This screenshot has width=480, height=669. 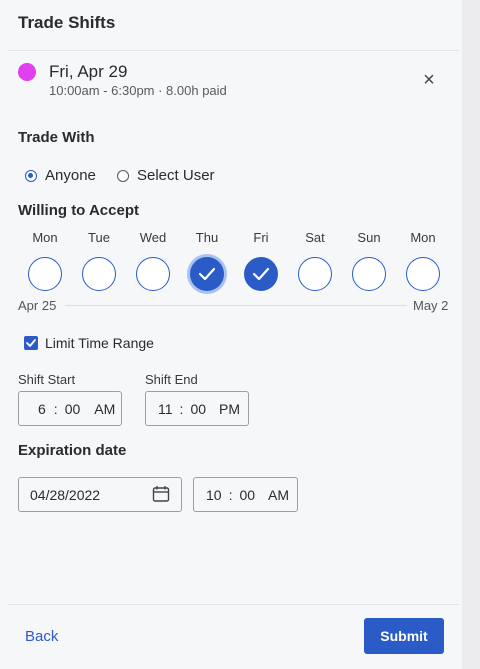 What do you see at coordinates (236, 305) in the screenshot?
I see `range-line` at bounding box center [236, 305].